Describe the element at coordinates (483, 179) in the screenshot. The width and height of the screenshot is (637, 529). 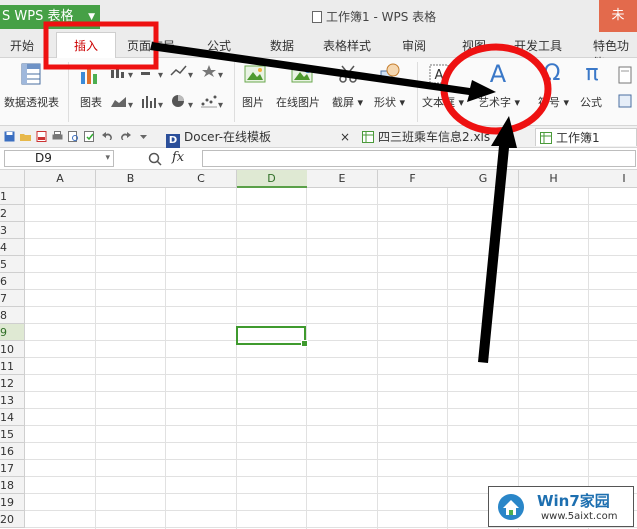
I see `column-header-g: G` at that location.